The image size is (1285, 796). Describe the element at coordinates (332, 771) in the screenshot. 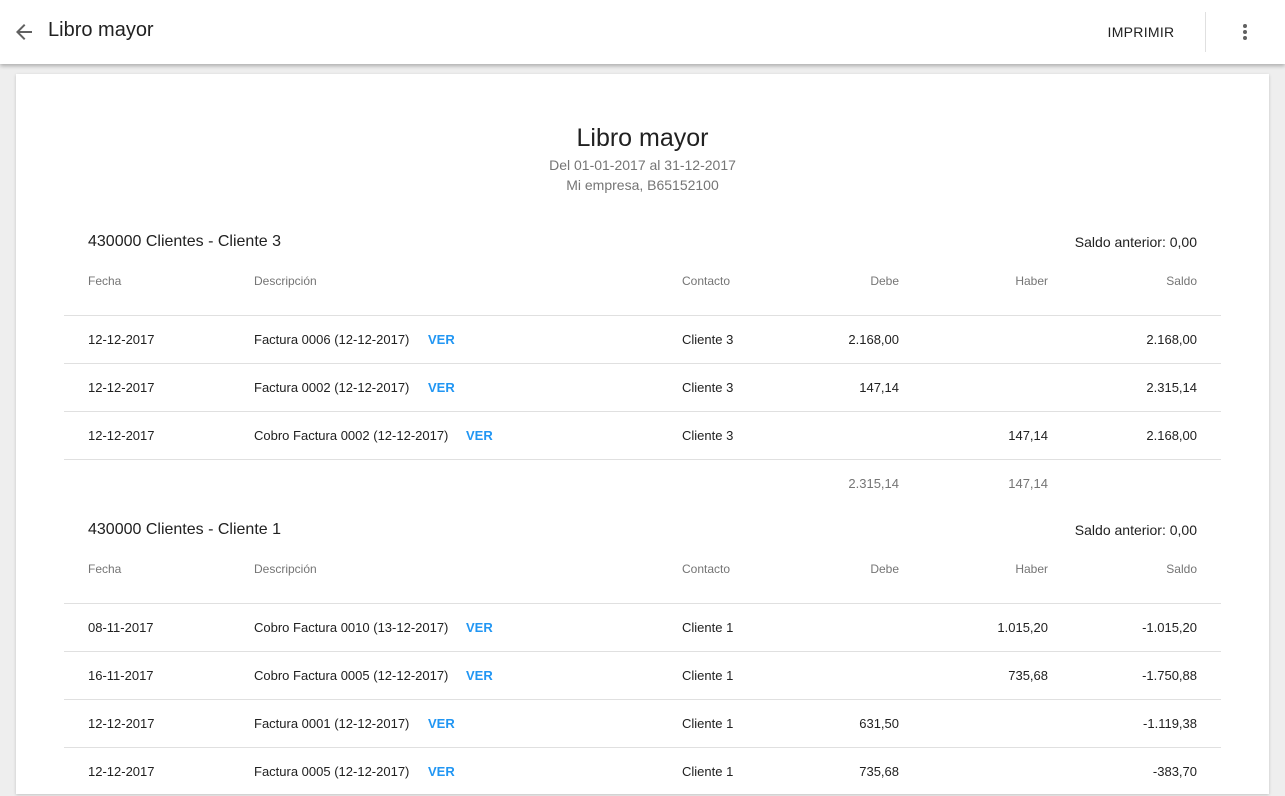

I see `row-descripcion: Factura 0005 (12-12-2017)` at that location.